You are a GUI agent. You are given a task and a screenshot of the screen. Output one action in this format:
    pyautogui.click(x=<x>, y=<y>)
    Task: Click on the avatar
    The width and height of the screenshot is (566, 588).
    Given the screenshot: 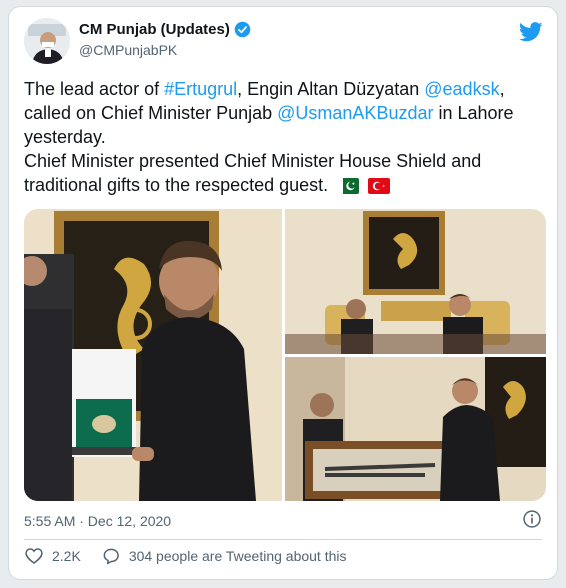 What is the action you would take?
    pyautogui.click(x=47, y=41)
    